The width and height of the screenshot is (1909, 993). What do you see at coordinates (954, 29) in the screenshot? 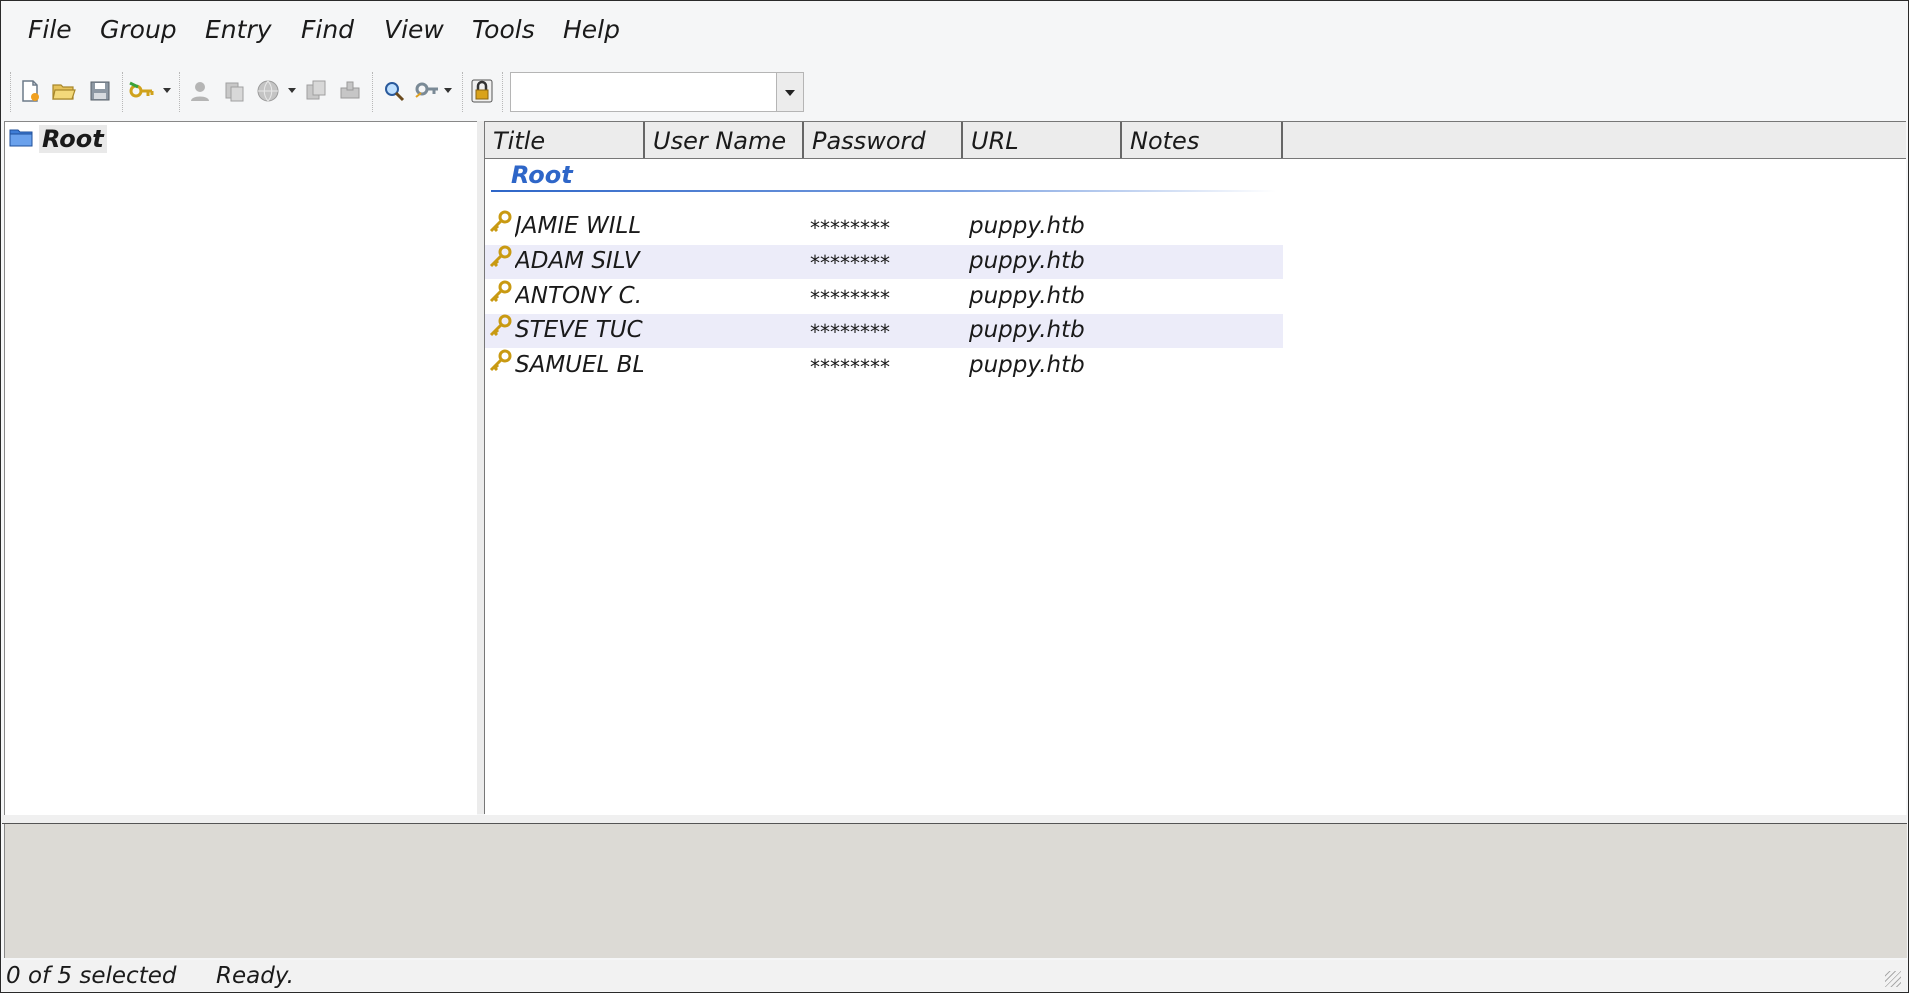
I see `menu-bar: File Group Entry Find View Tools Help` at bounding box center [954, 29].